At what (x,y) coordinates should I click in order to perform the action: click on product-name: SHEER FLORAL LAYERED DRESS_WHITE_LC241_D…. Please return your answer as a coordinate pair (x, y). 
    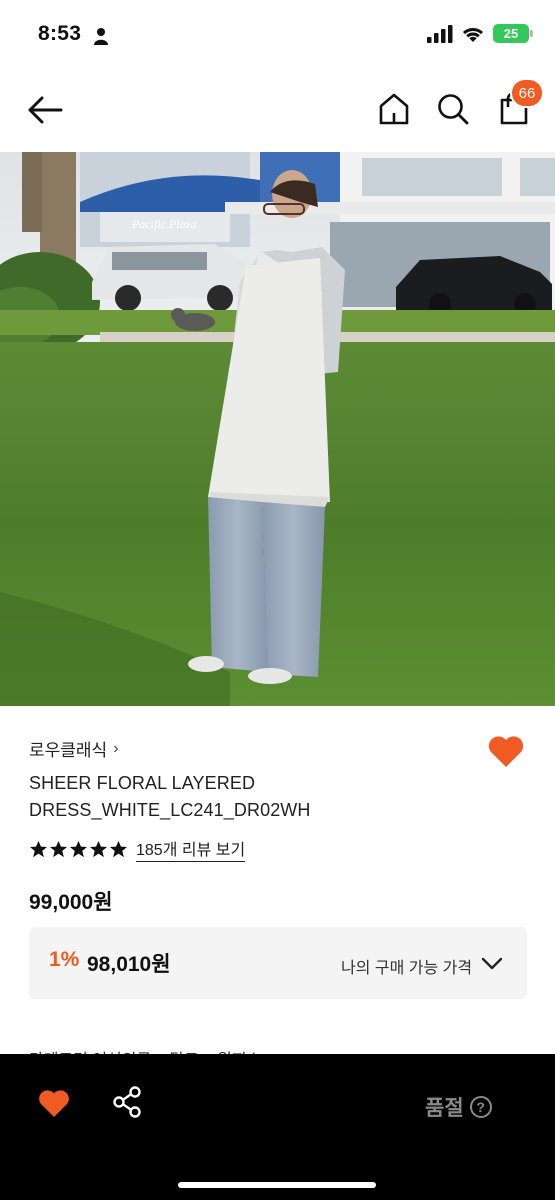
    Looking at the image, I should click on (170, 796).